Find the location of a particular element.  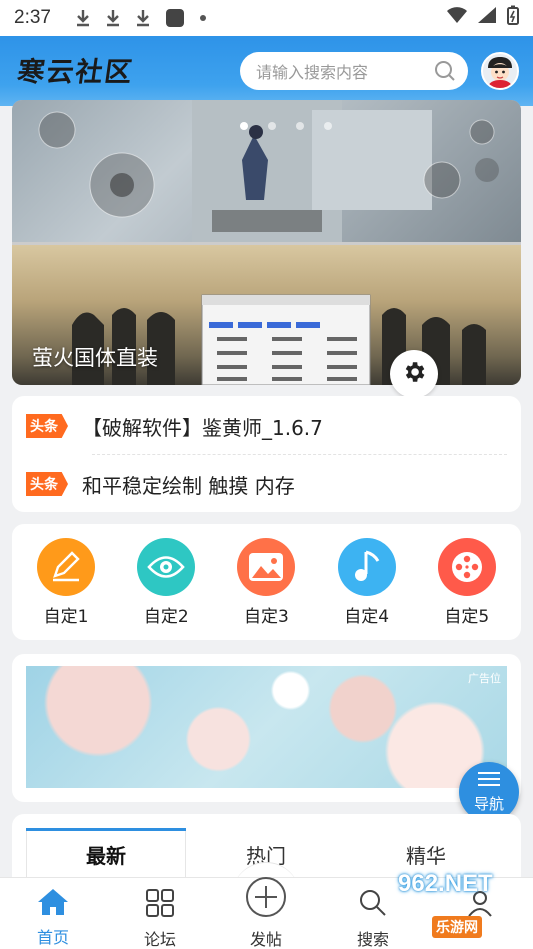

signal-icon is located at coordinates (487, 18).